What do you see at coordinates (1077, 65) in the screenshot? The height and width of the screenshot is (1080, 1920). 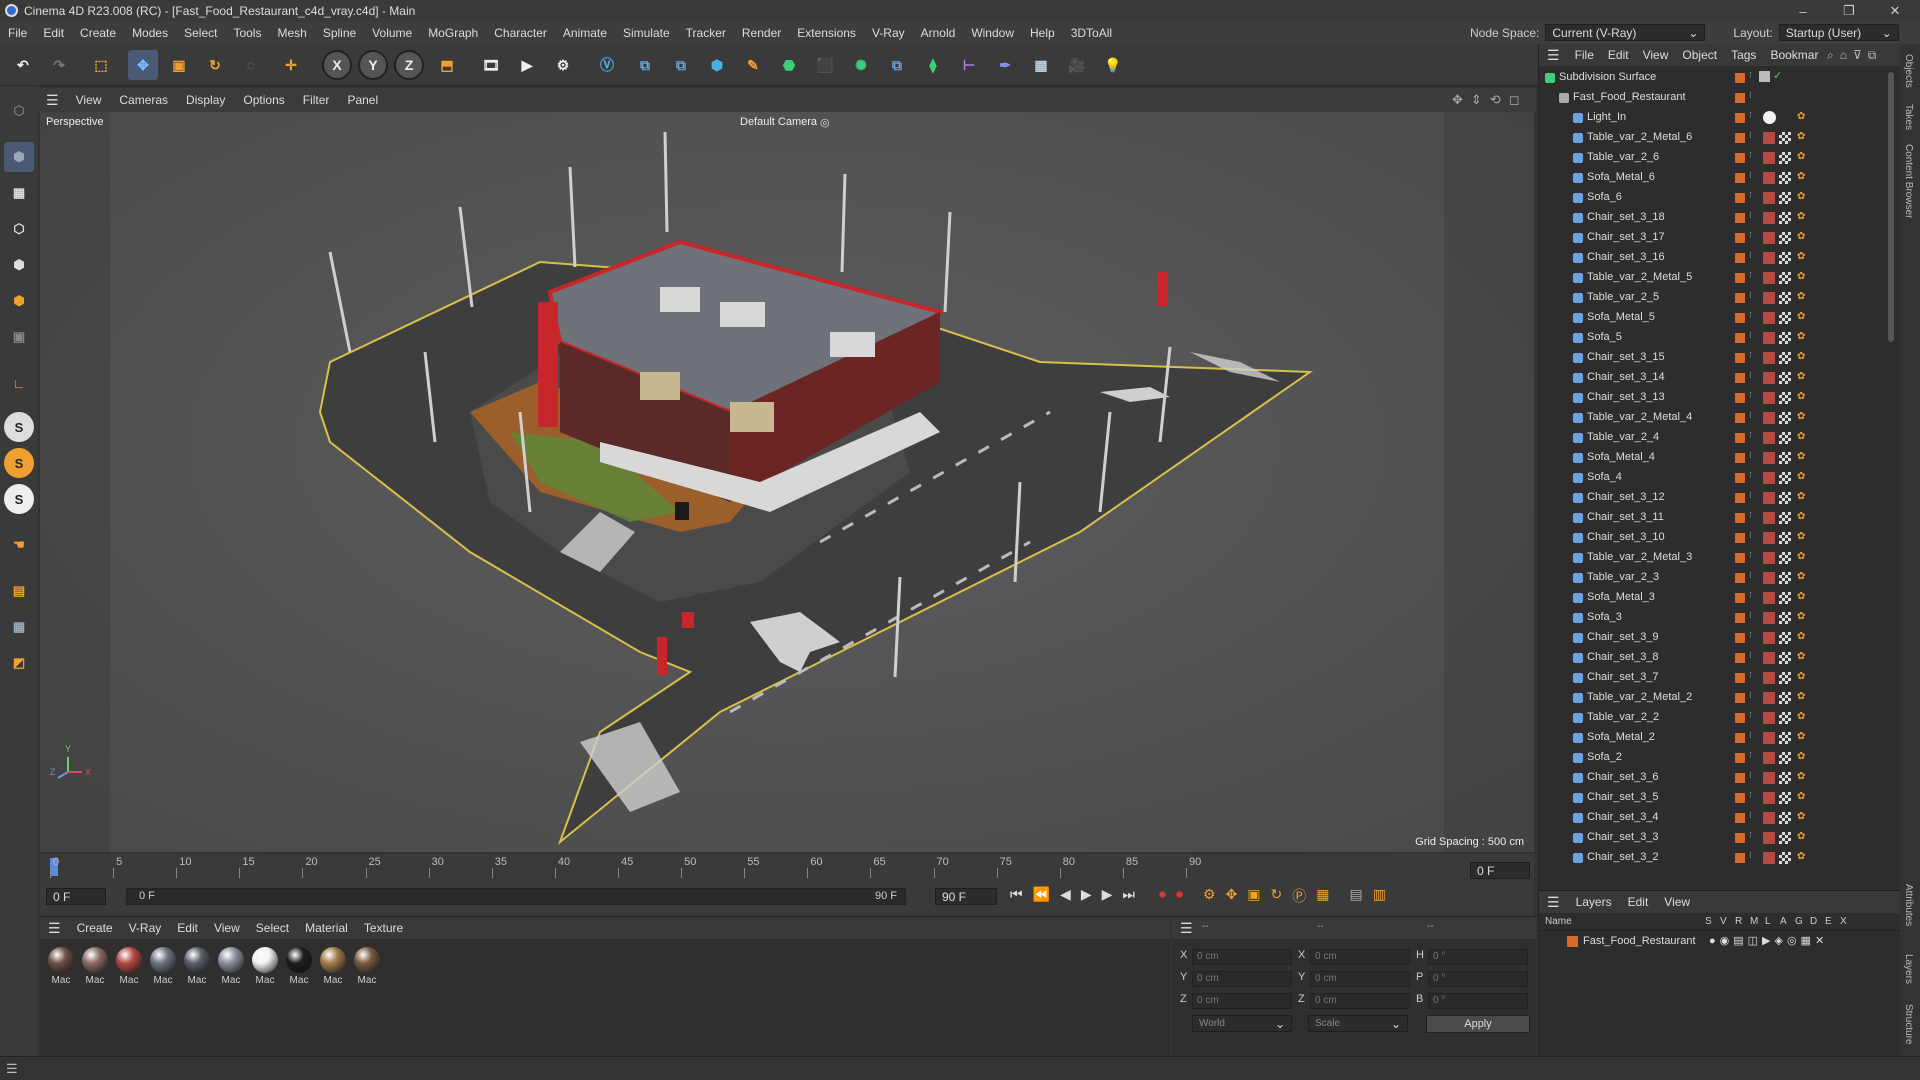 I see `camera-icon: 🎥` at bounding box center [1077, 65].